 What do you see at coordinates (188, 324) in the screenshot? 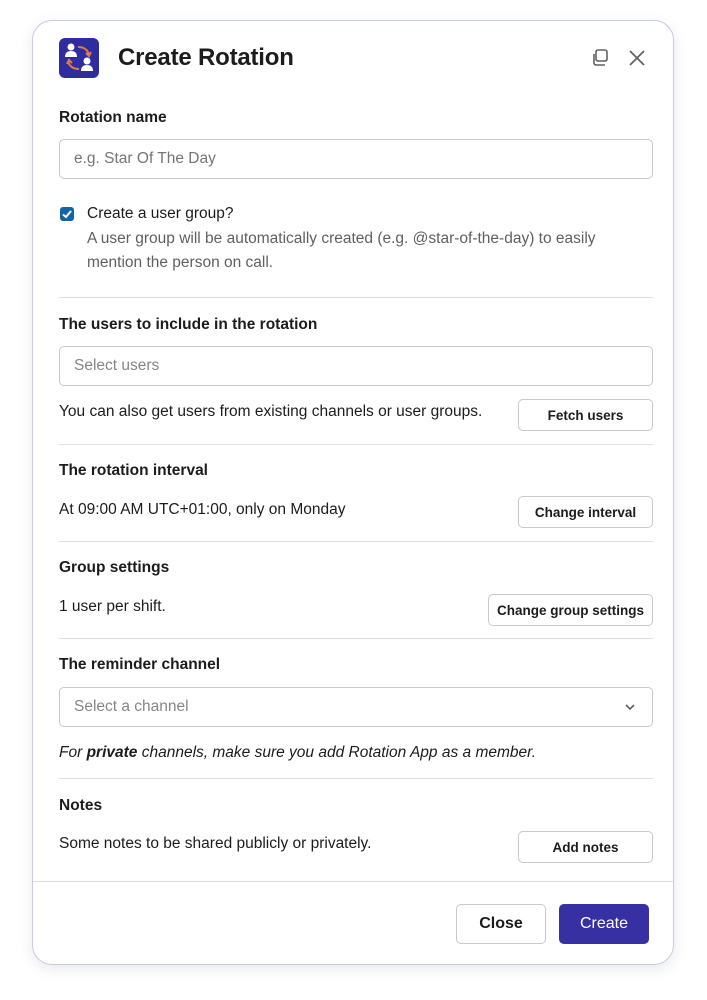
I see `users-label: The users to include in the rotation` at bounding box center [188, 324].